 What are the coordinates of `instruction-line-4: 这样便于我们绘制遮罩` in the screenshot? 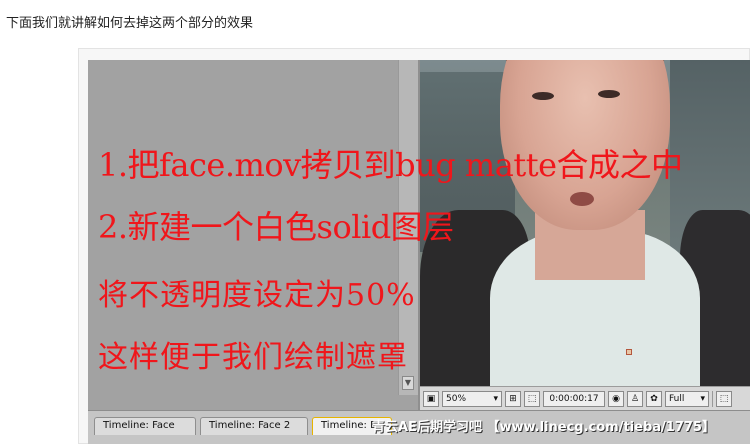 It's located at (253, 357).